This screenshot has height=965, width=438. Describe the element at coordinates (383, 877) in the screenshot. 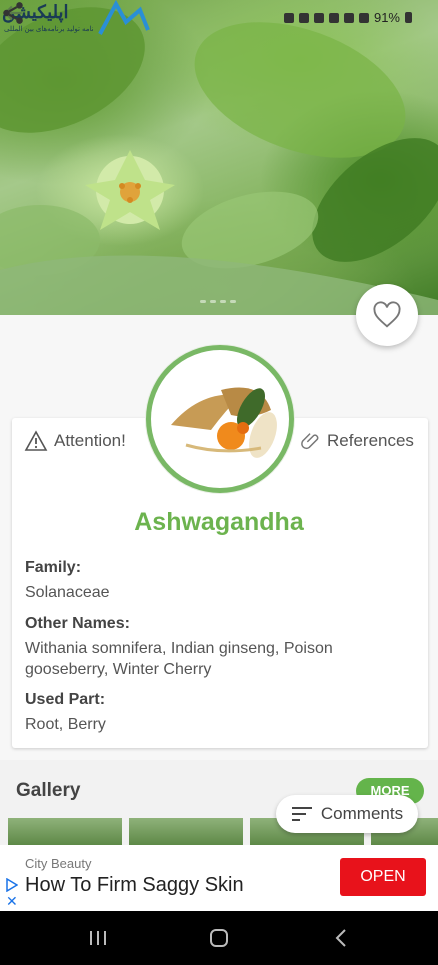

I see `ad-open-button: OPEN` at that location.